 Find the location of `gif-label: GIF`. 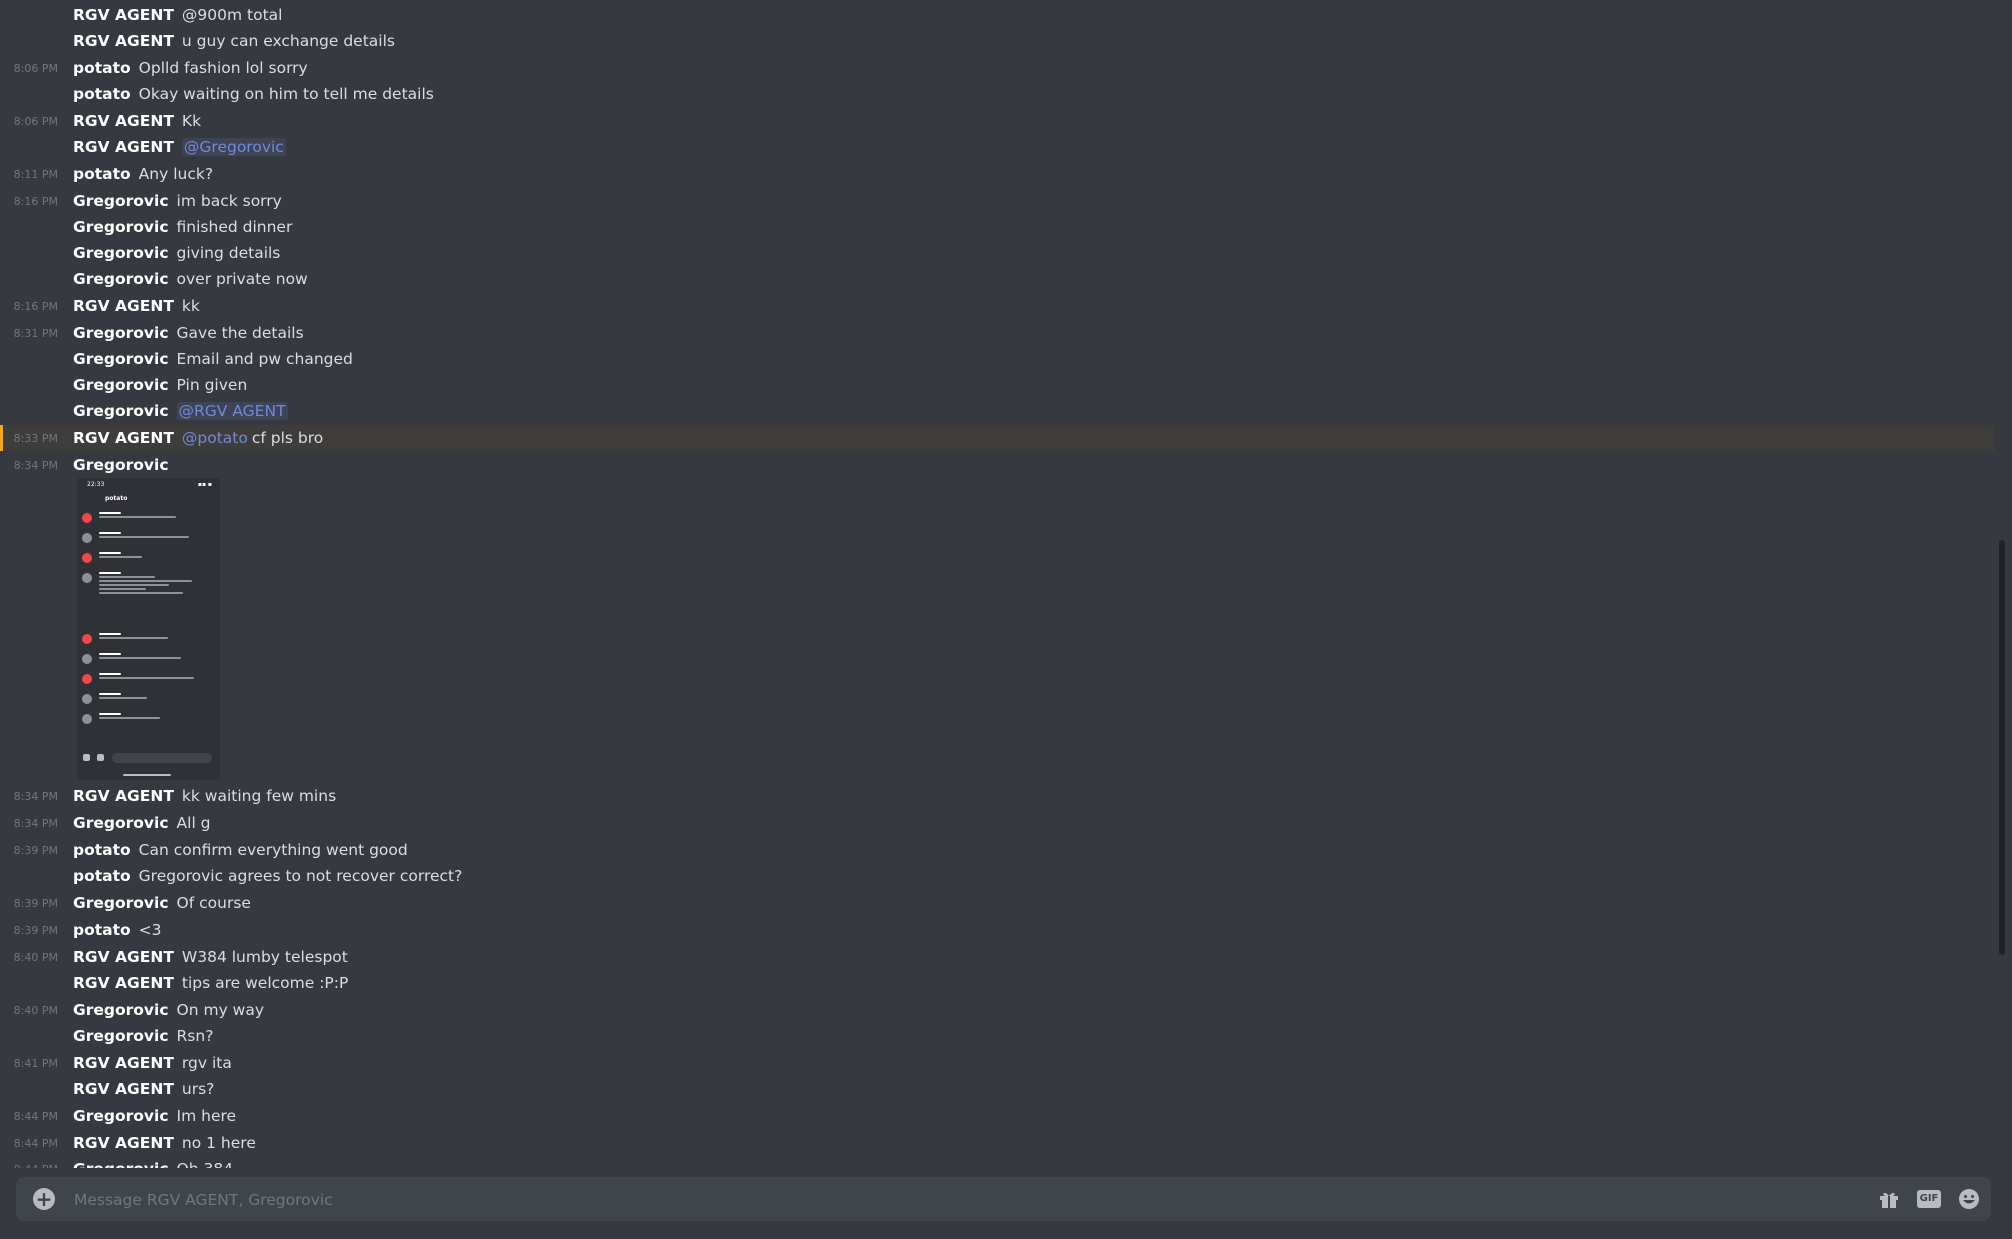

gif-label: GIF is located at coordinates (1929, 1199).